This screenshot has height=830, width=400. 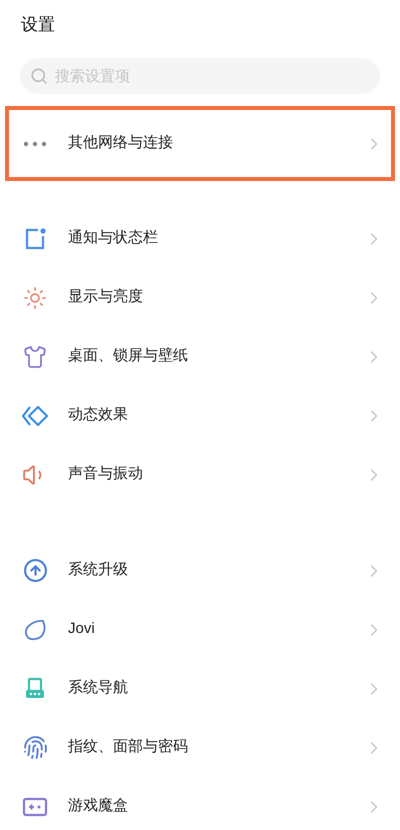 What do you see at coordinates (39, 76) in the screenshot?
I see `search-icon` at bounding box center [39, 76].